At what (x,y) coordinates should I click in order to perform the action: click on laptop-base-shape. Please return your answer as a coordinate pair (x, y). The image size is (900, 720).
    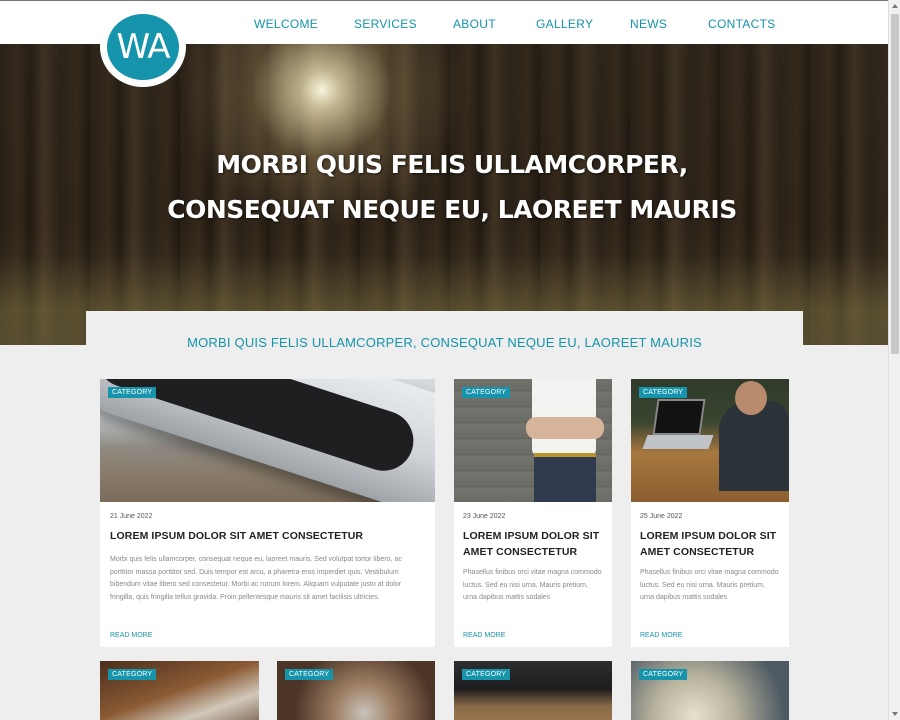
    Looking at the image, I should click on (678, 442).